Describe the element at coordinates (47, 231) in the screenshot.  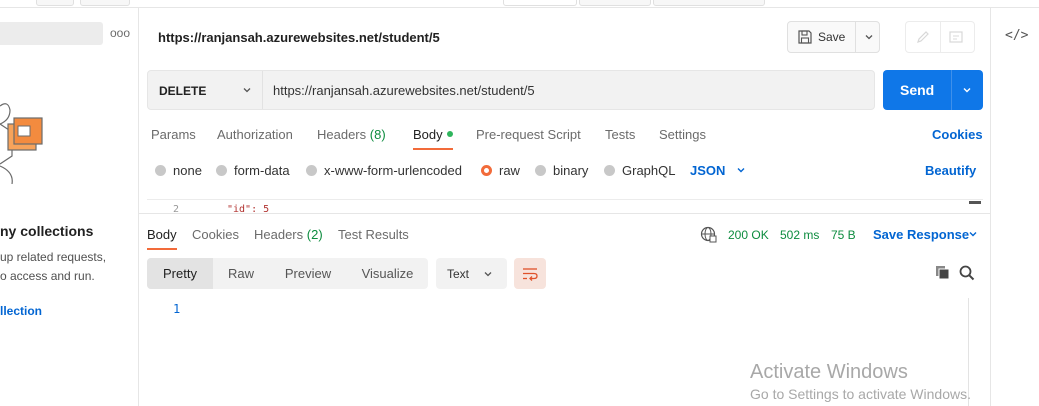
I see `empty-collections-title: ny collections` at that location.